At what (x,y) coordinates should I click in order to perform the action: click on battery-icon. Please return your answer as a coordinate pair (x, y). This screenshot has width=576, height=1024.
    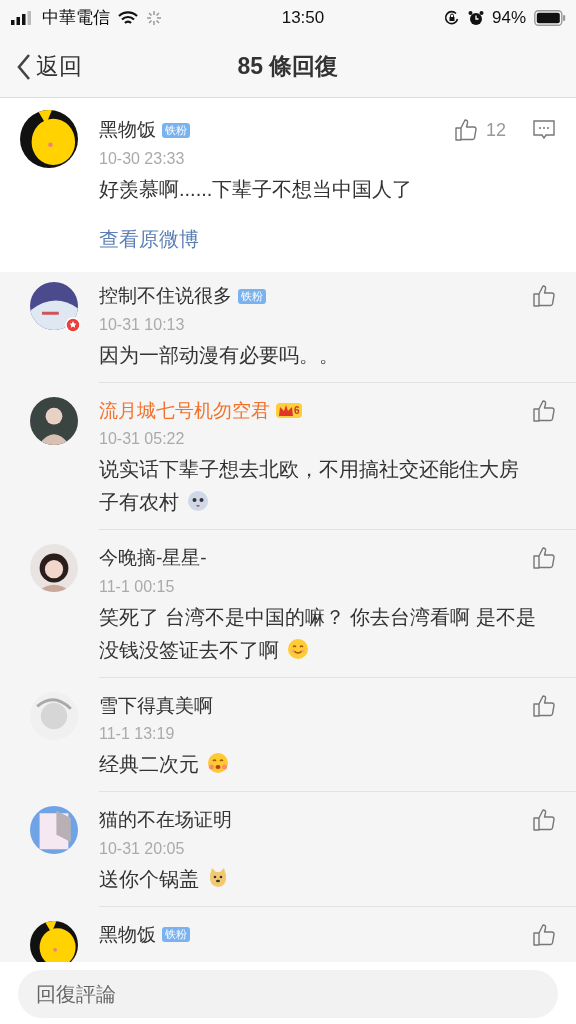
    Looking at the image, I should click on (550, 18).